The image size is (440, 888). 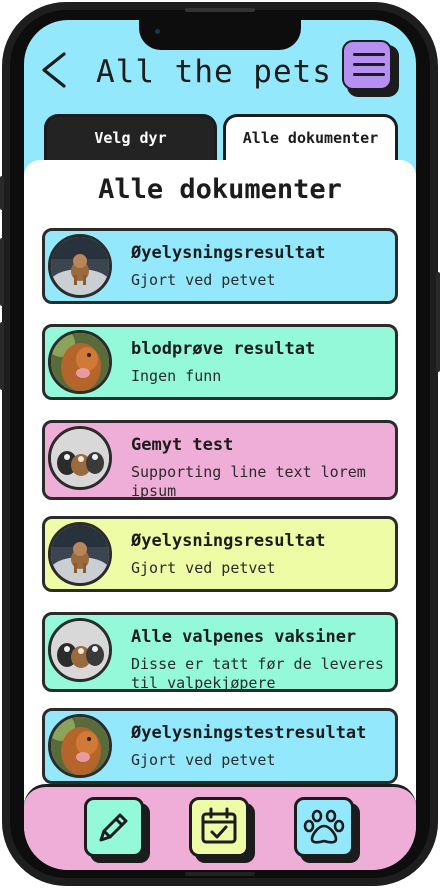 I want to click on tab-velg-dyr: Velg dyr, so click(x=130, y=140).